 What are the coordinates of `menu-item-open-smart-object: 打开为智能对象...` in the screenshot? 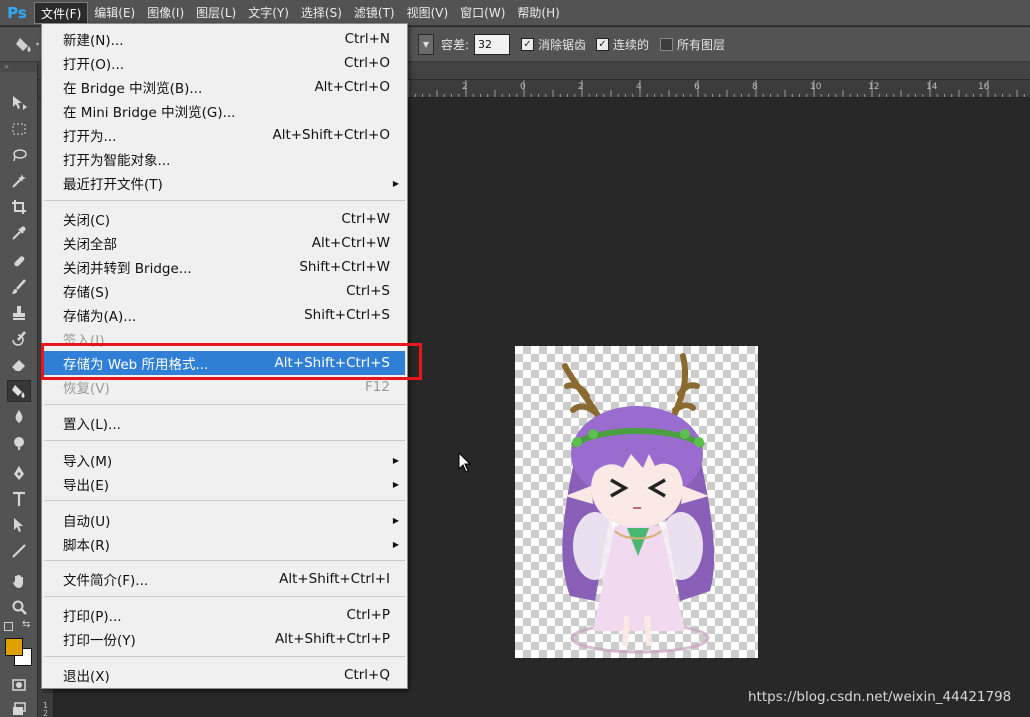 It's located at (224, 159).